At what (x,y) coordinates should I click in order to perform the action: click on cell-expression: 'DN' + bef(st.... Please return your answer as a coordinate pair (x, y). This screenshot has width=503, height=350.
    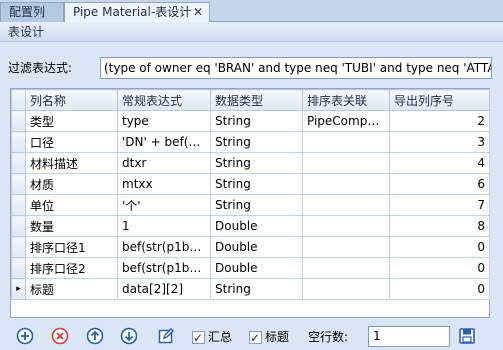
    Looking at the image, I should click on (164, 142).